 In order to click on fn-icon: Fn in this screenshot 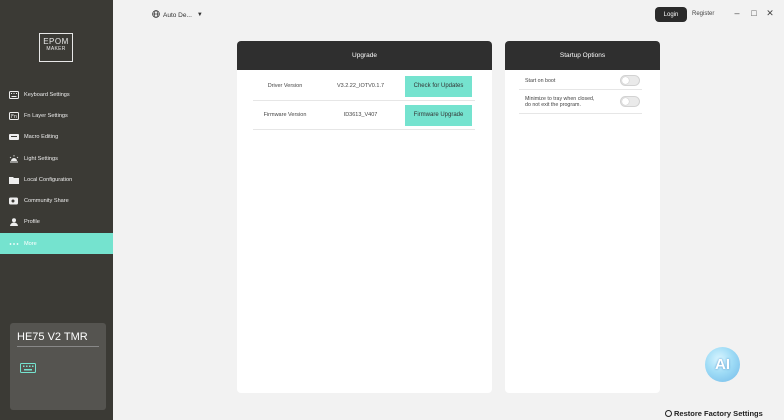, I will do `click(14, 115)`.